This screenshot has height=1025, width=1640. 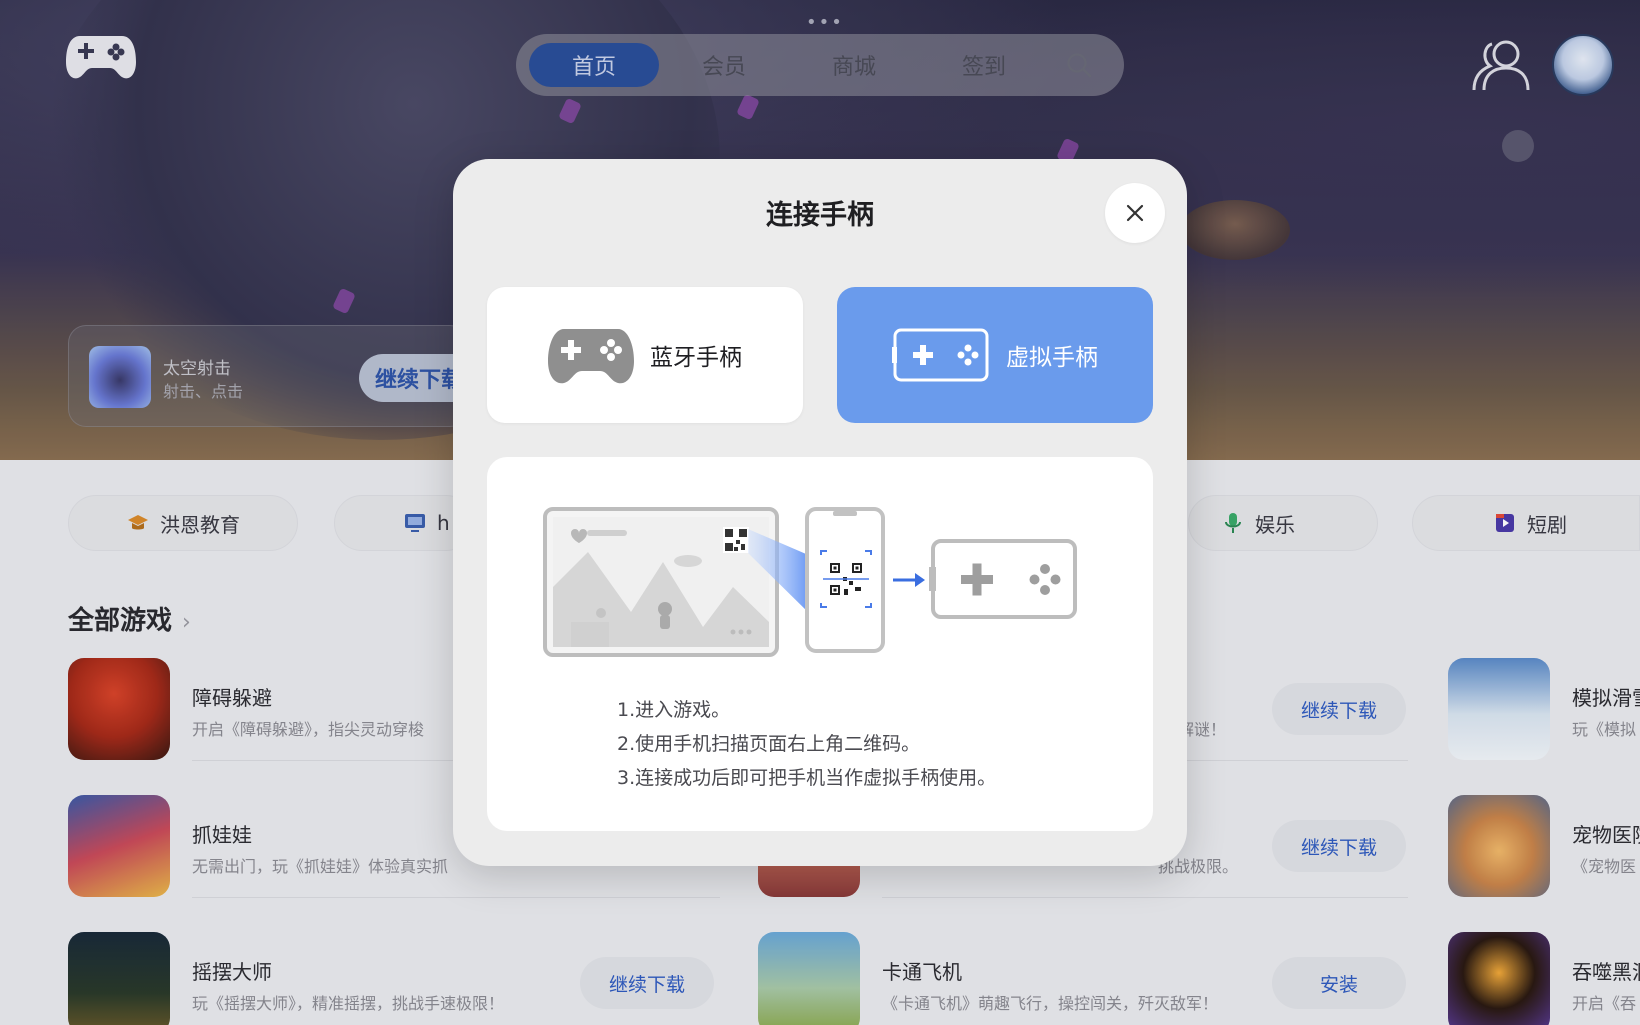 I want to click on scan-qr-illustration, so click(x=810, y=582).